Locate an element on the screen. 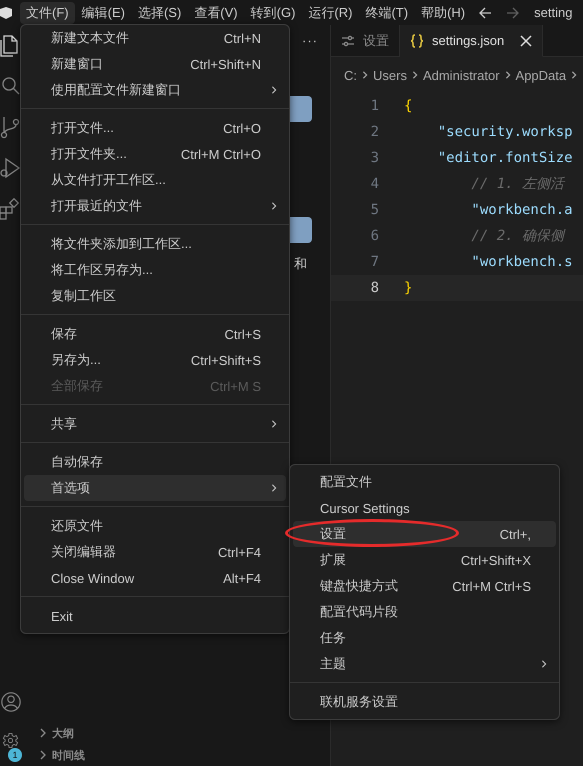 The height and width of the screenshot is (766, 583). breadcrumb-item: Users is located at coordinates (390, 75).